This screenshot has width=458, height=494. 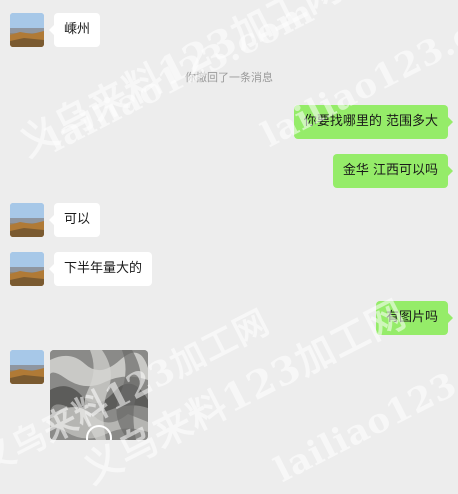 I want to click on message-bubble-incoming: 嵊州, so click(x=74, y=30).